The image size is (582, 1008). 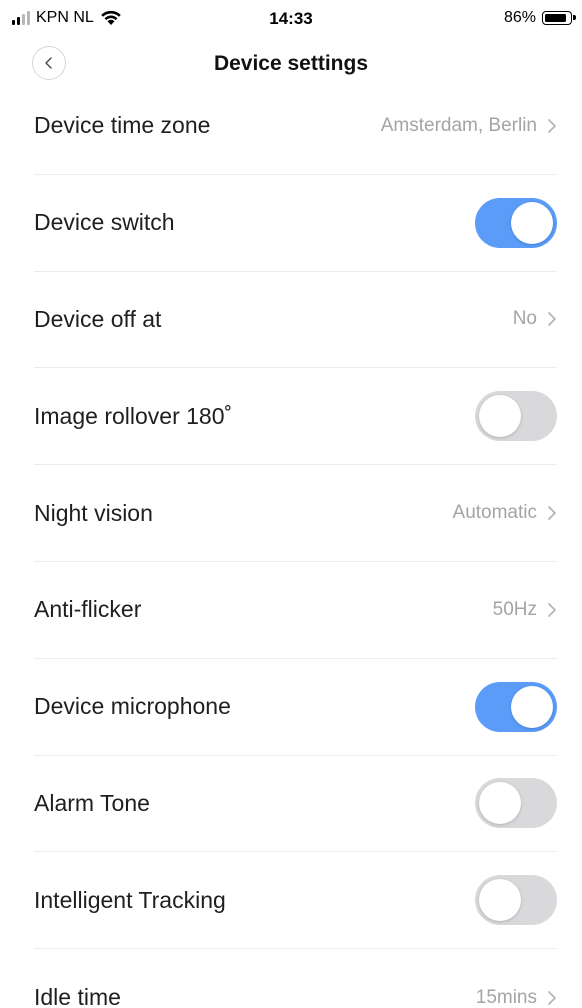 I want to click on setting-value-group: Amsterdam, Berlin, so click(x=469, y=126).